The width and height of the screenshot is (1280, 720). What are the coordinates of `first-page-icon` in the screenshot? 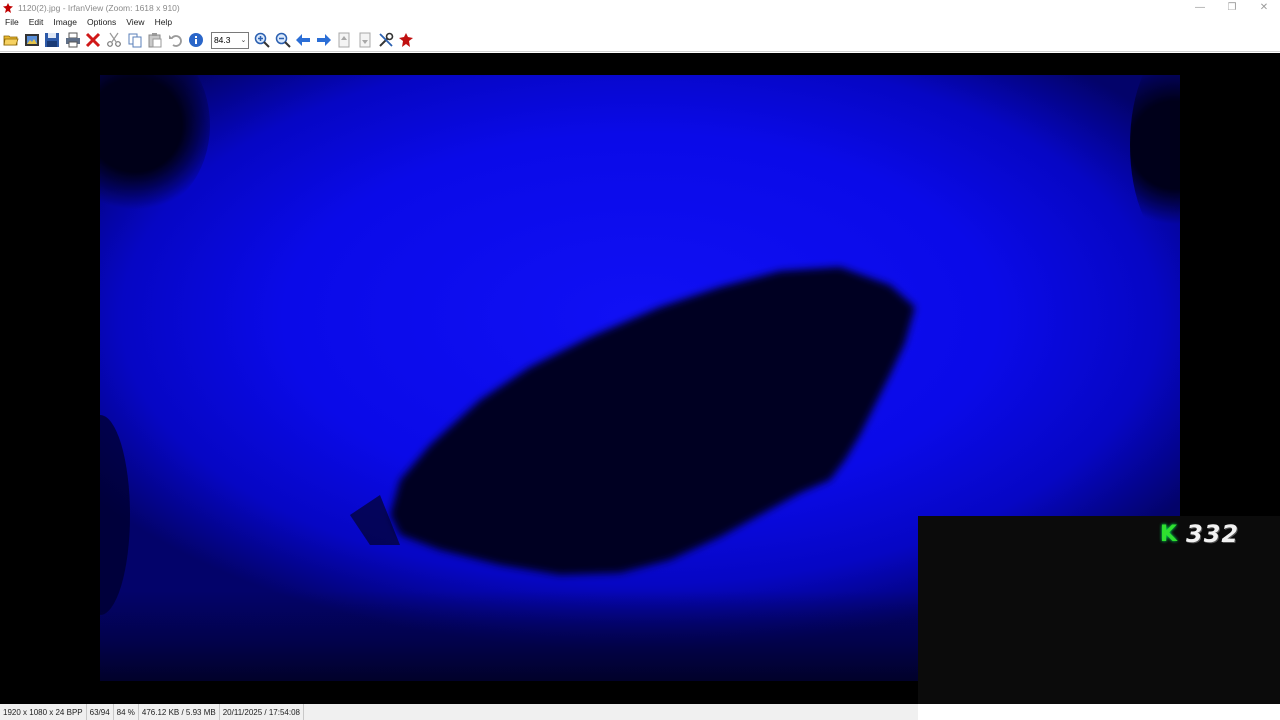 It's located at (344, 40).